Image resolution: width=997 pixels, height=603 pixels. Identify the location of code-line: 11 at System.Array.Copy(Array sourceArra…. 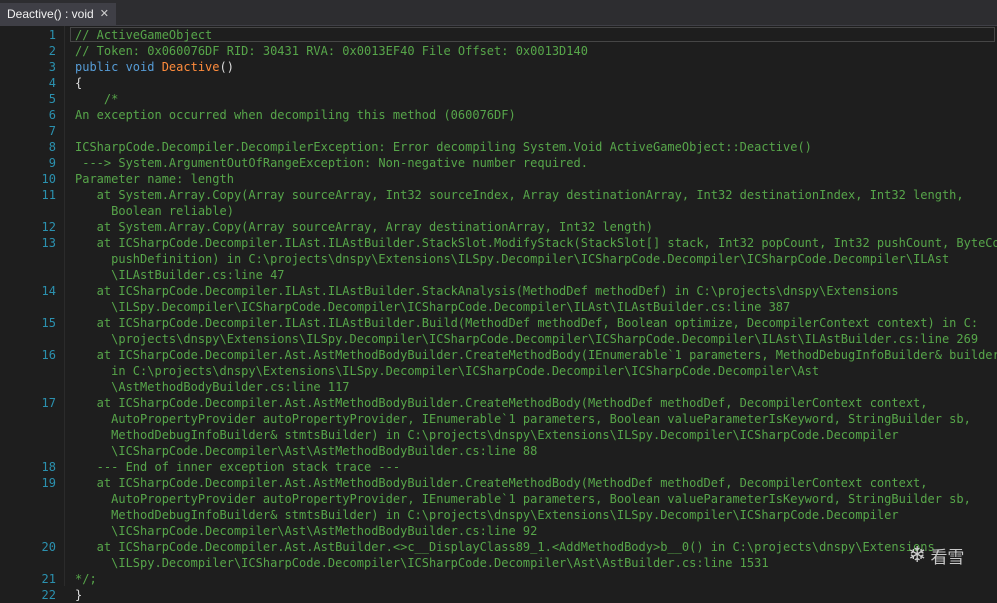
(498, 195).